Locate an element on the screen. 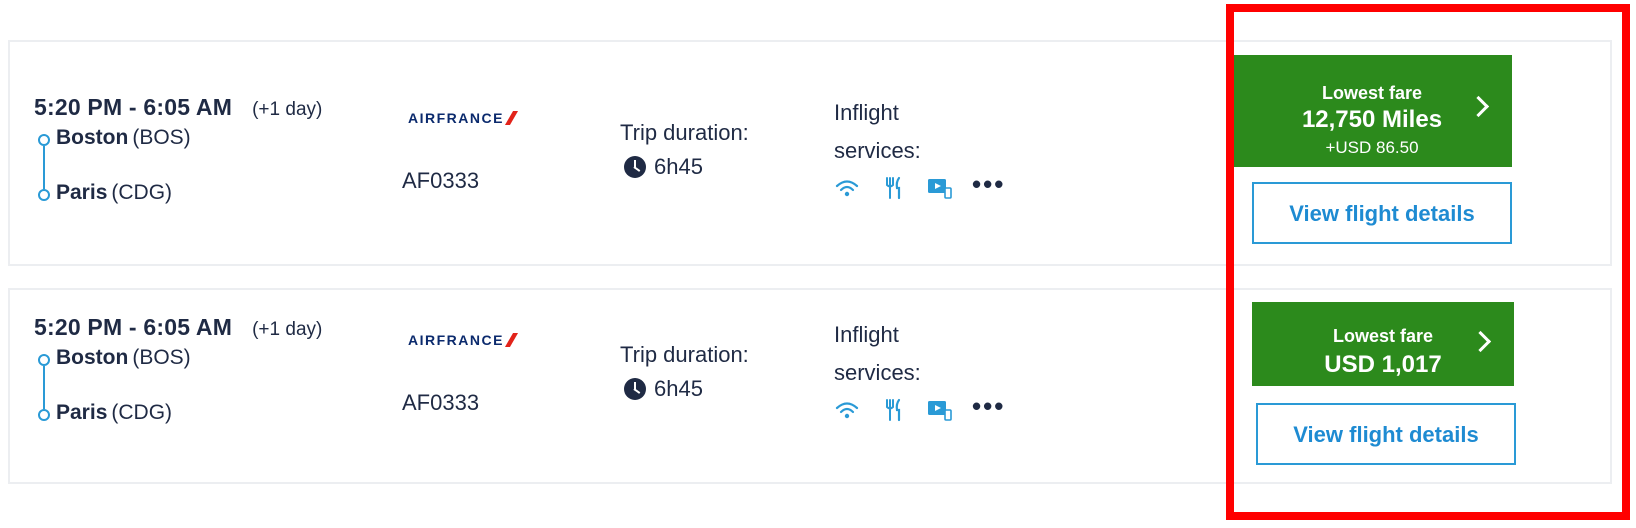  fare-extra-cost: +USD 86.50 is located at coordinates (1372, 147).